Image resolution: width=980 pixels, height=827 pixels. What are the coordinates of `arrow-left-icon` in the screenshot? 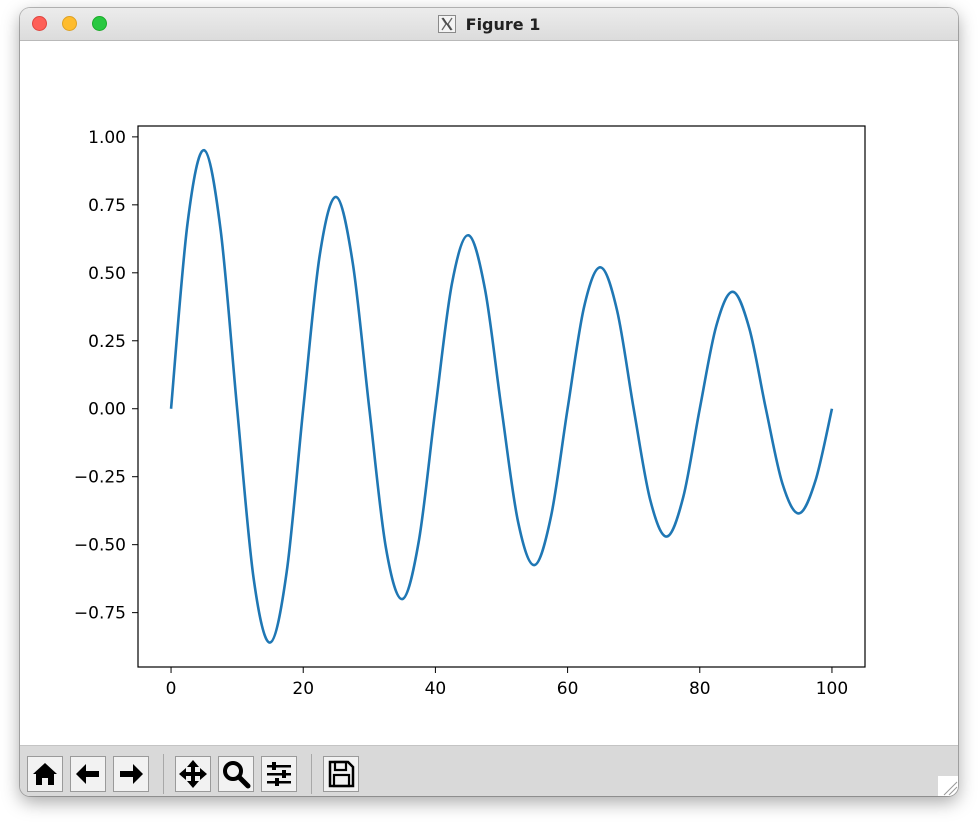 It's located at (87, 774).